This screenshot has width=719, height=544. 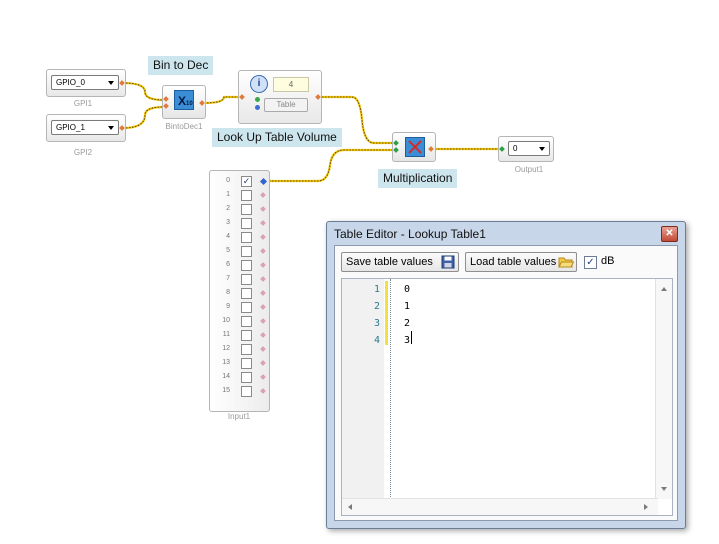 I want to click on input-row-number: 10, so click(x=226, y=320).